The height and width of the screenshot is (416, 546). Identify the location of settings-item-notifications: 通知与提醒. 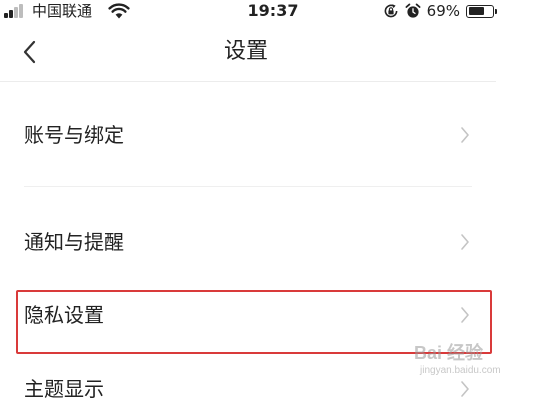
(248, 242).